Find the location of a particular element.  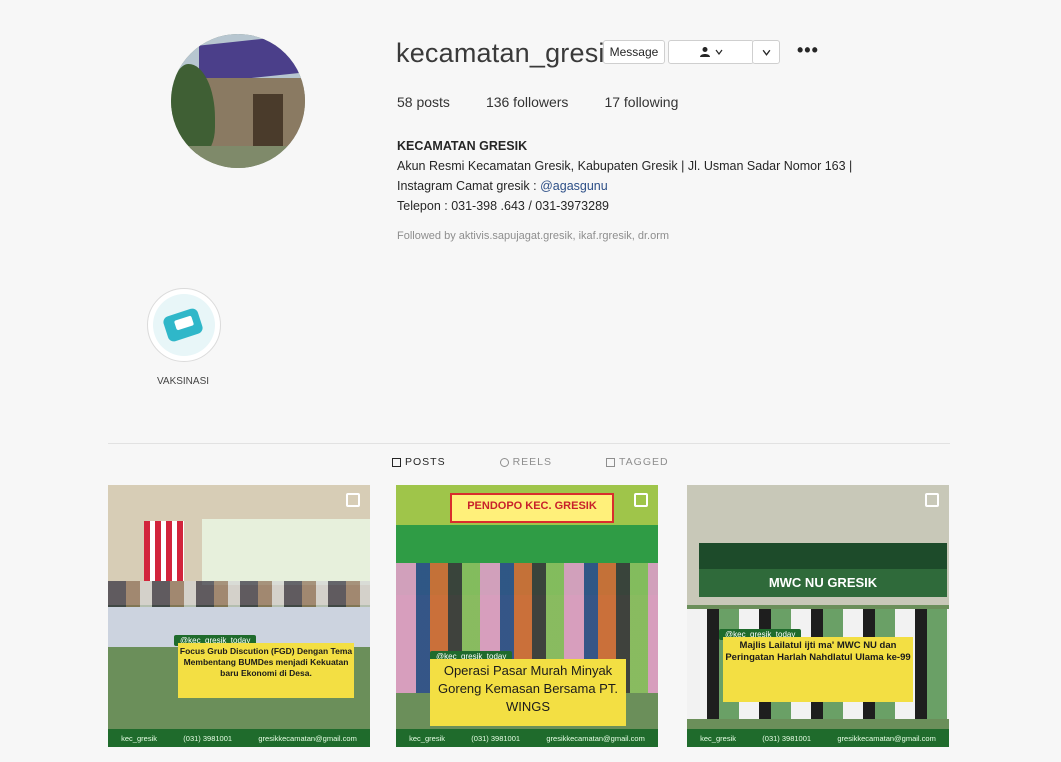

story-highlight is located at coordinates (184, 325).